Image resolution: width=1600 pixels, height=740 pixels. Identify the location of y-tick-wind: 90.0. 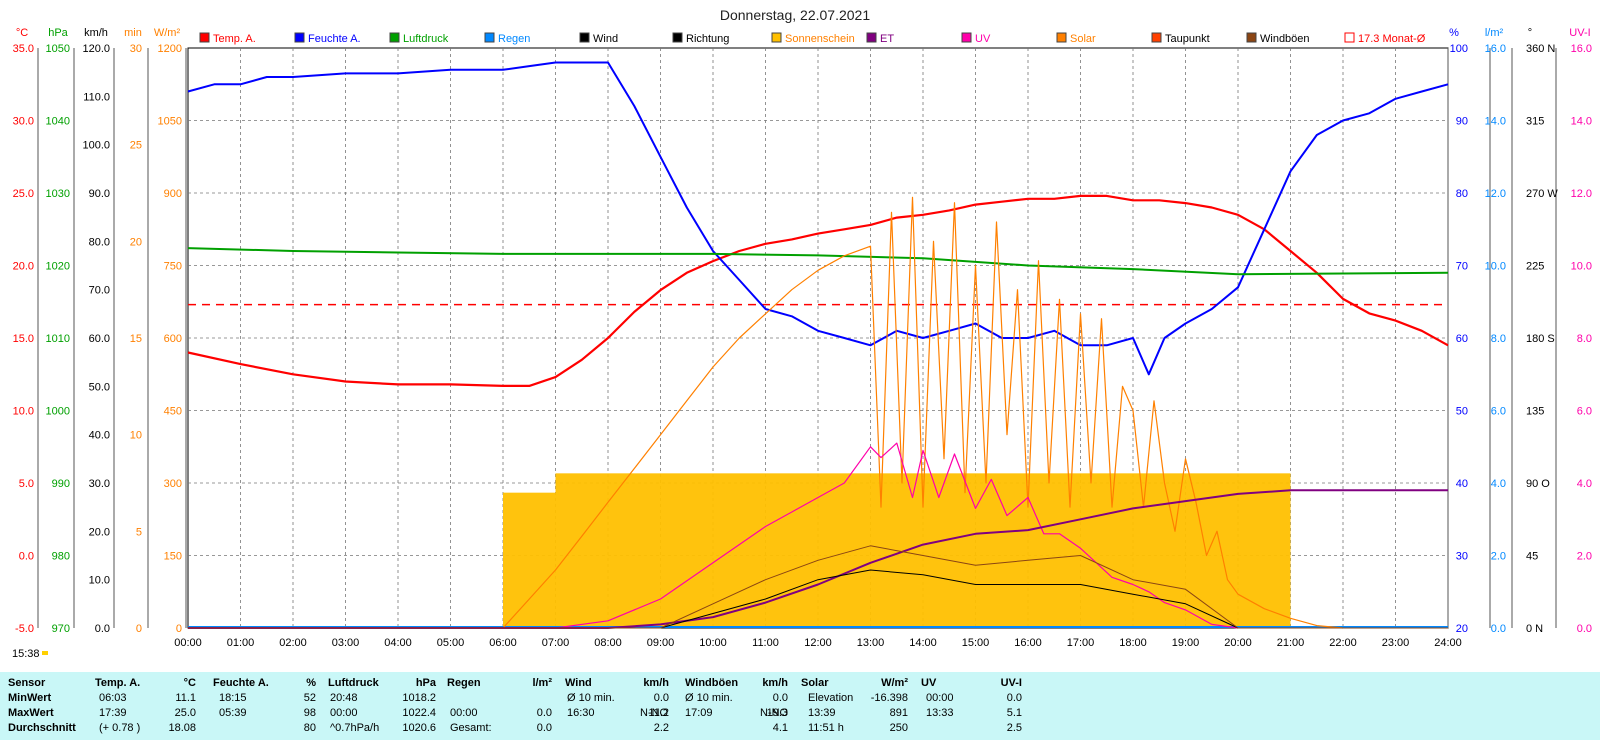
(99, 194).